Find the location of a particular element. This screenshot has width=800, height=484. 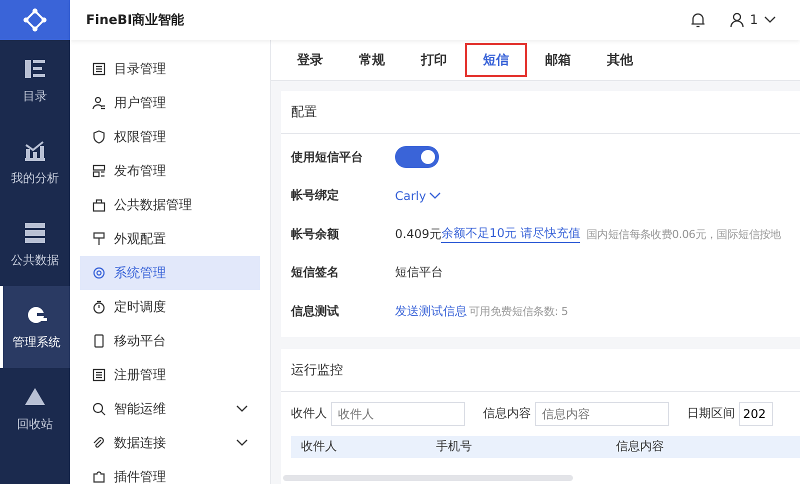

rail-nav-item: 管理系统 is located at coordinates (35, 327).